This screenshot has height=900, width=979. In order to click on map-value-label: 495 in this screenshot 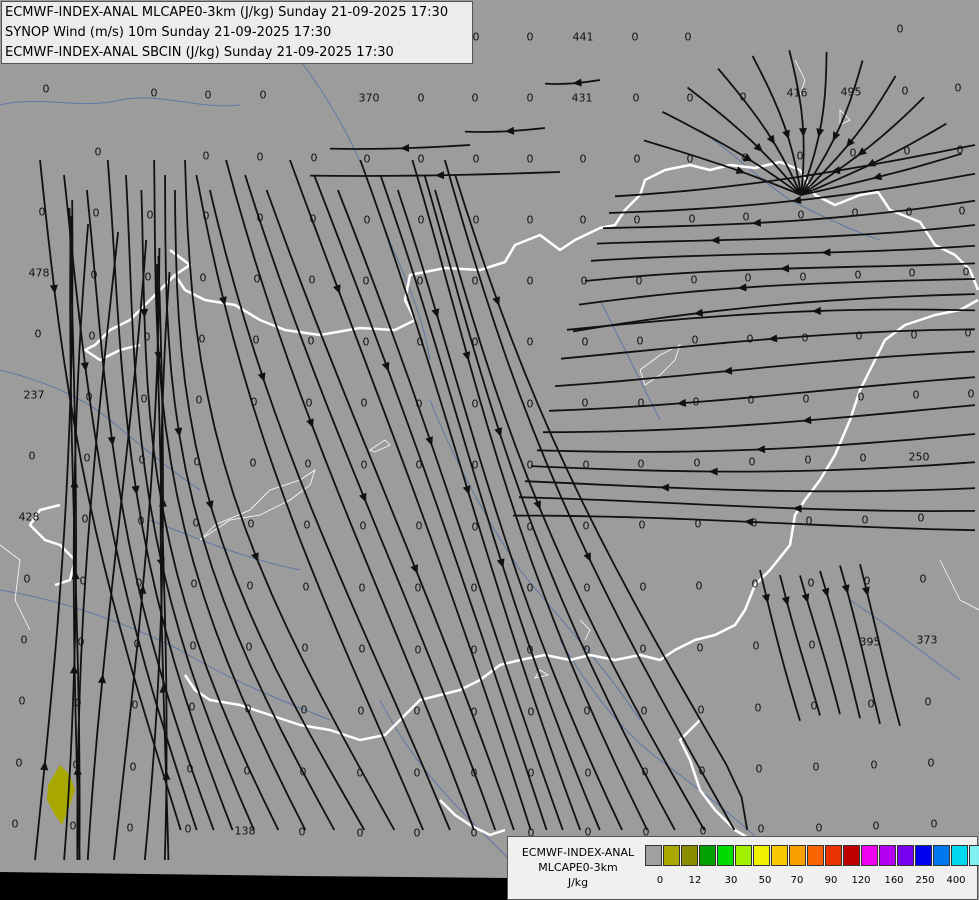, I will do `click(851, 92)`.